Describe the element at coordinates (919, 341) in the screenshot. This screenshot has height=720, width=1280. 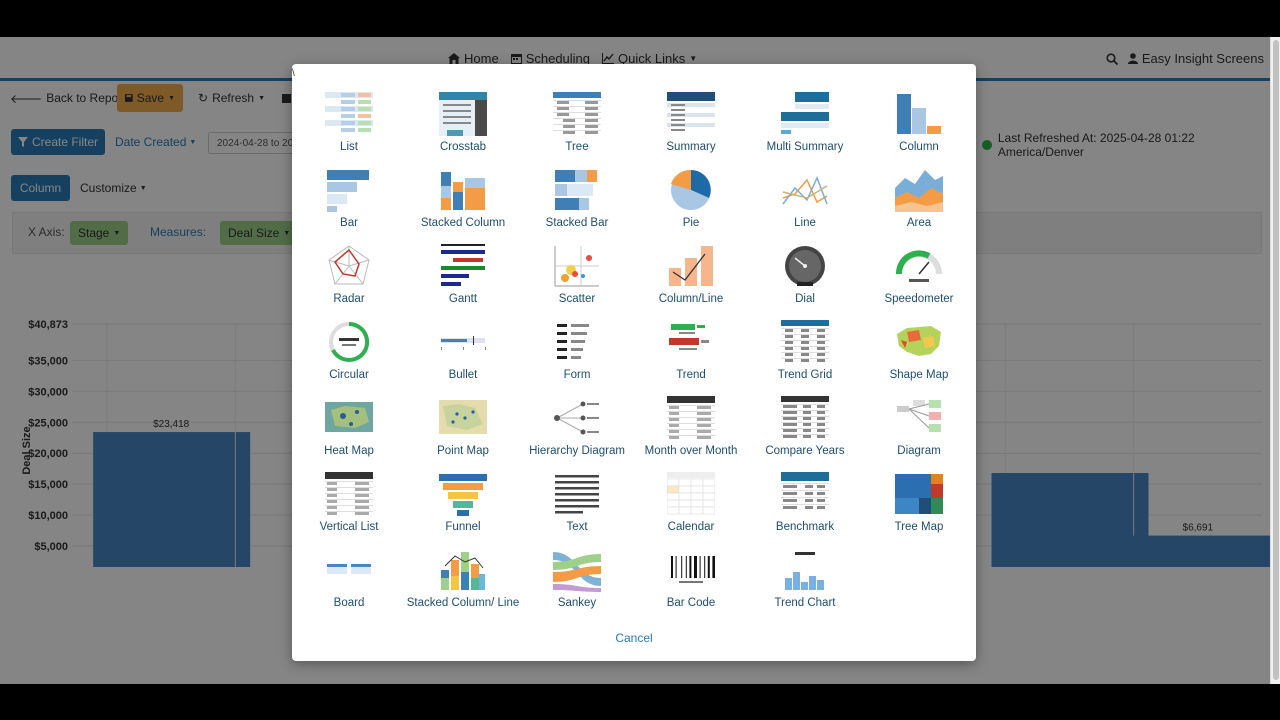
I see `shape-map-icon` at that location.